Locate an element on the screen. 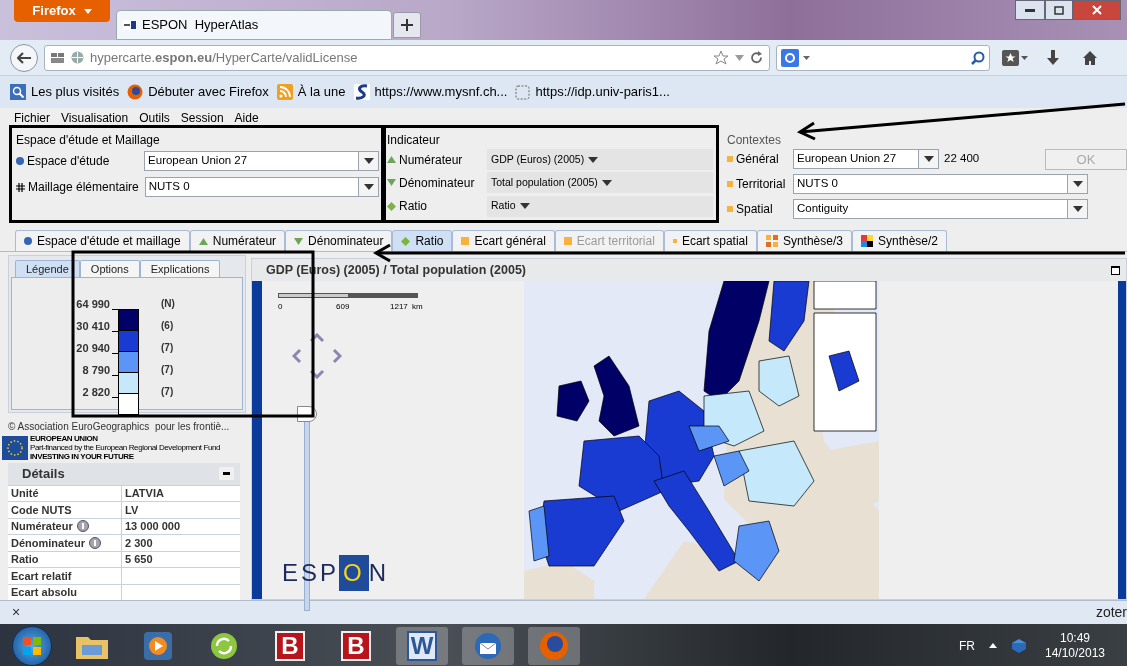 The image size is (1127, 666). taskbar-app: W is located at coordinates (422, 645).